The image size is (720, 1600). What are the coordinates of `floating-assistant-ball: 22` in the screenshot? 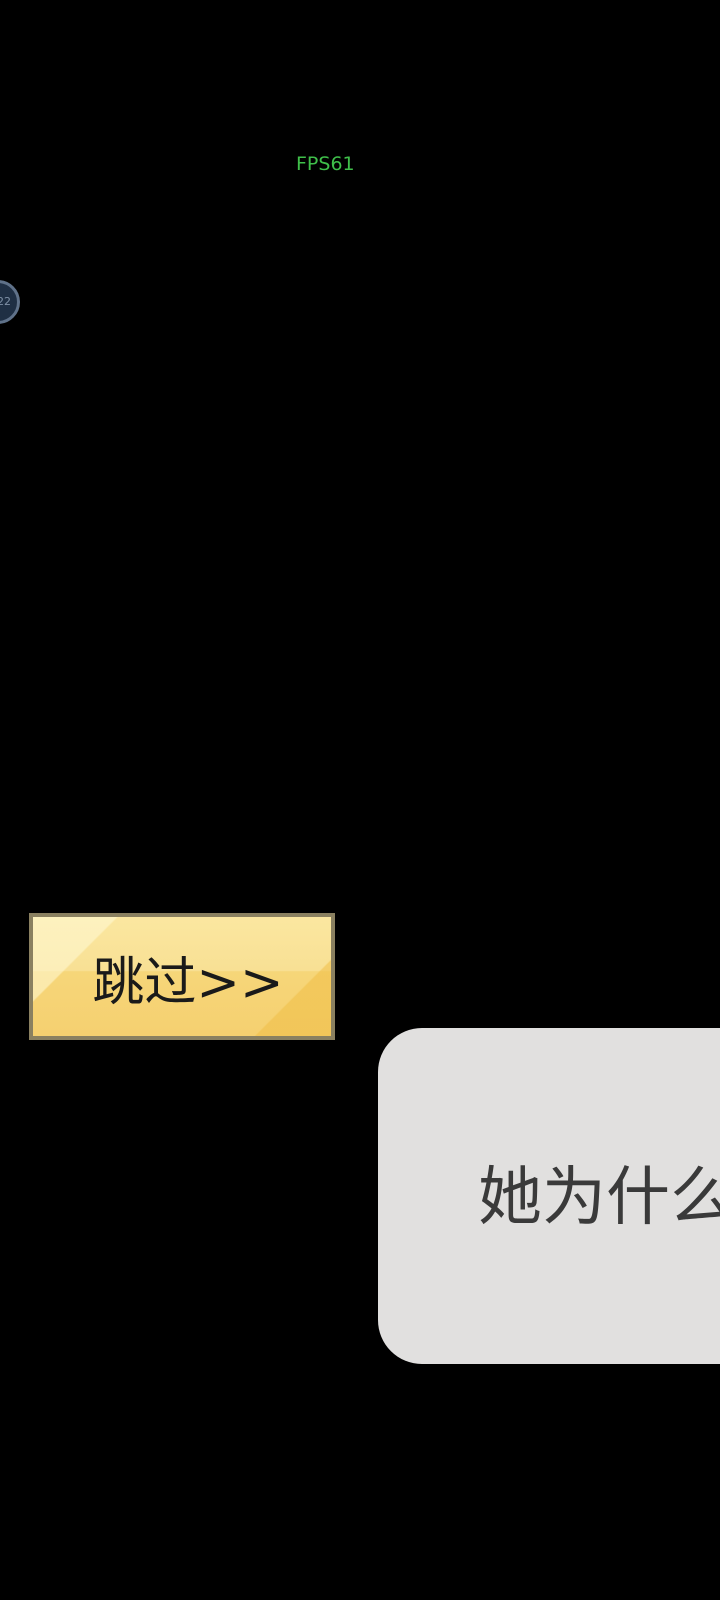 It's located at (10, 302).